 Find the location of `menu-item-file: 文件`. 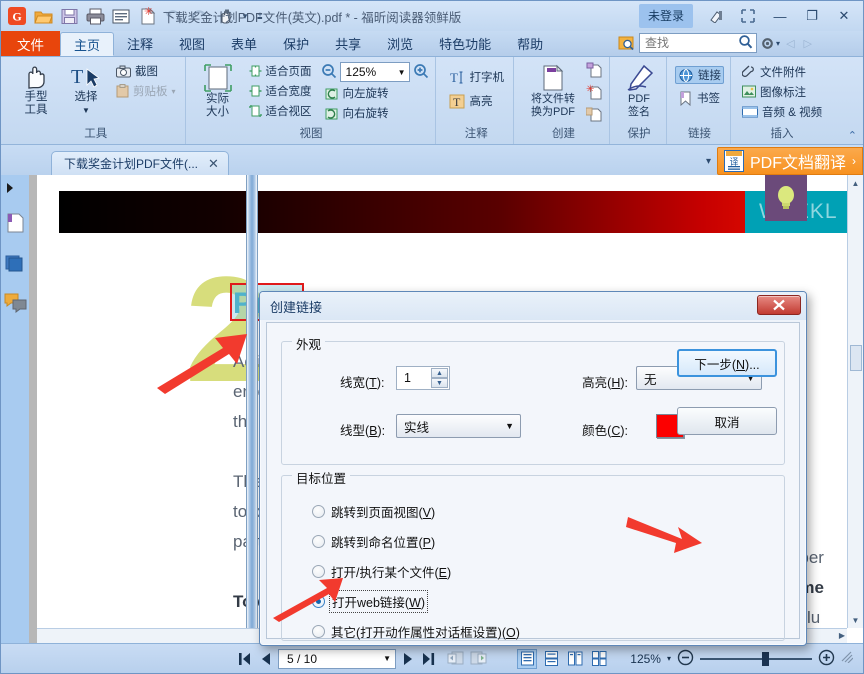

menu-item-file: 文件 is located at coordinates (30, 43).